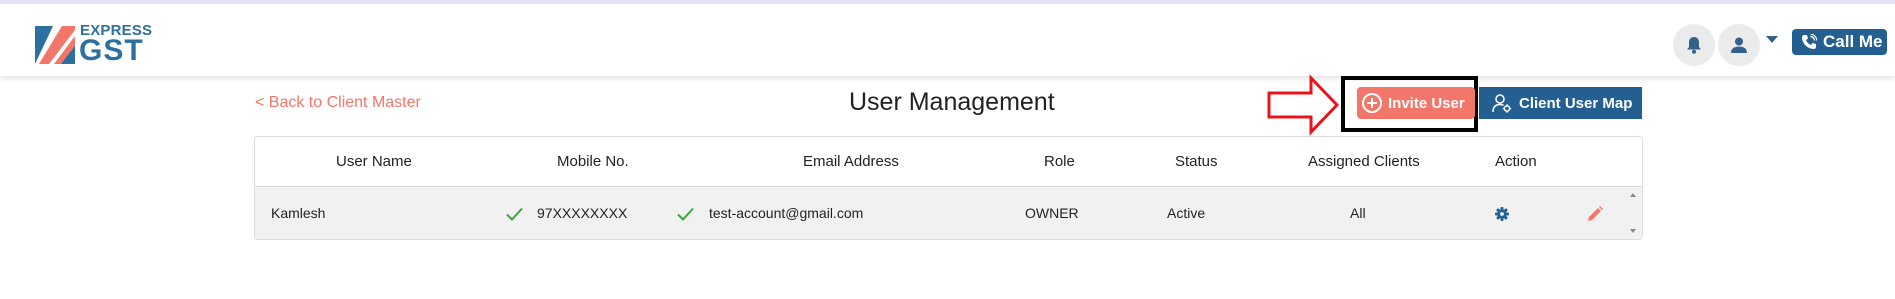  Describe the element at coordinates (851, 161) in the screenshot. I see `column-header-email: Email Address` at that location.